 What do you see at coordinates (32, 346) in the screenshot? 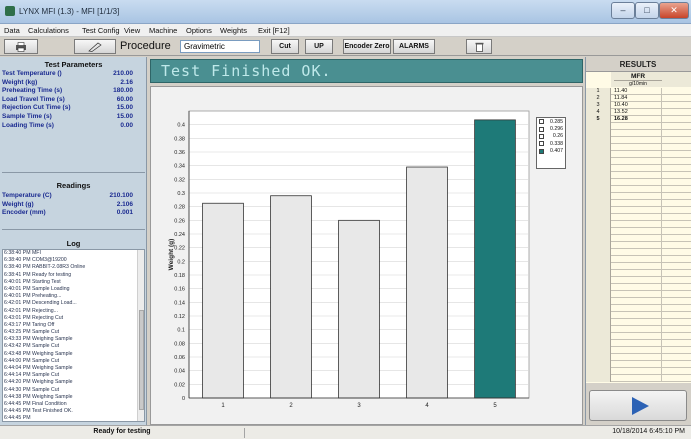
I see `log-line: 6:43:42 PM Sample Cut` at bounding box center [32, 346].